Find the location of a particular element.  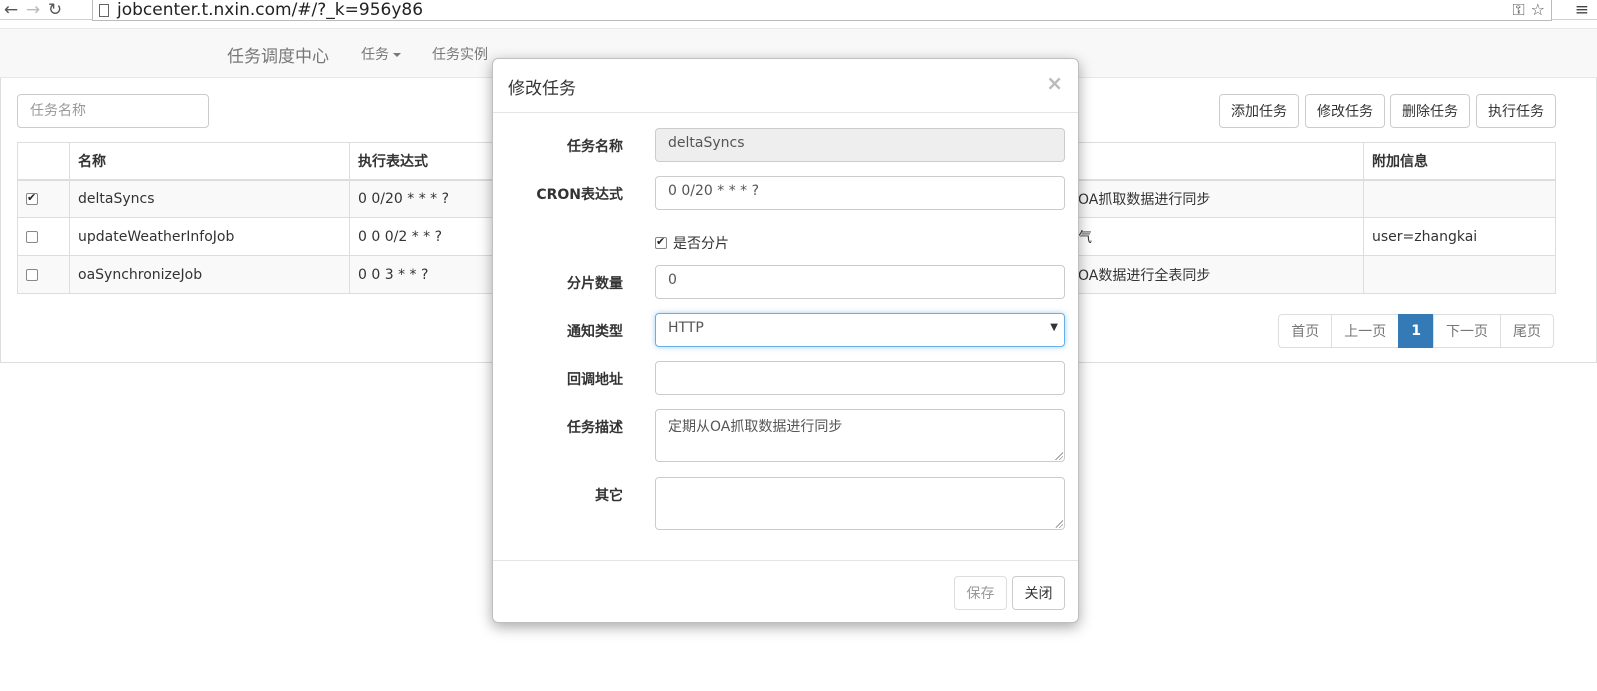

modal-header: 修改任务 × is located at coordinates (785, 86).